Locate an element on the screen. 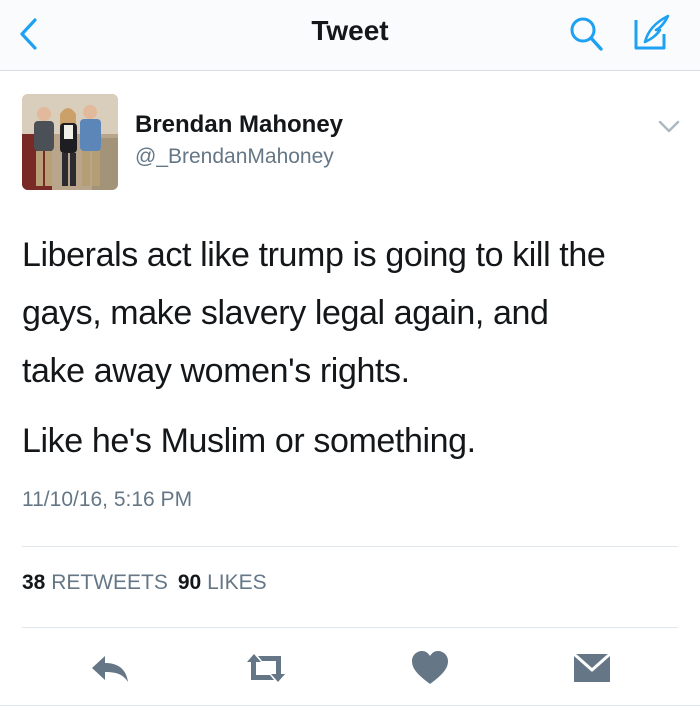 The width and height of the screenshot is (700, 713). tweet-line: take away women's rights. is located at coordinates (216, 371).